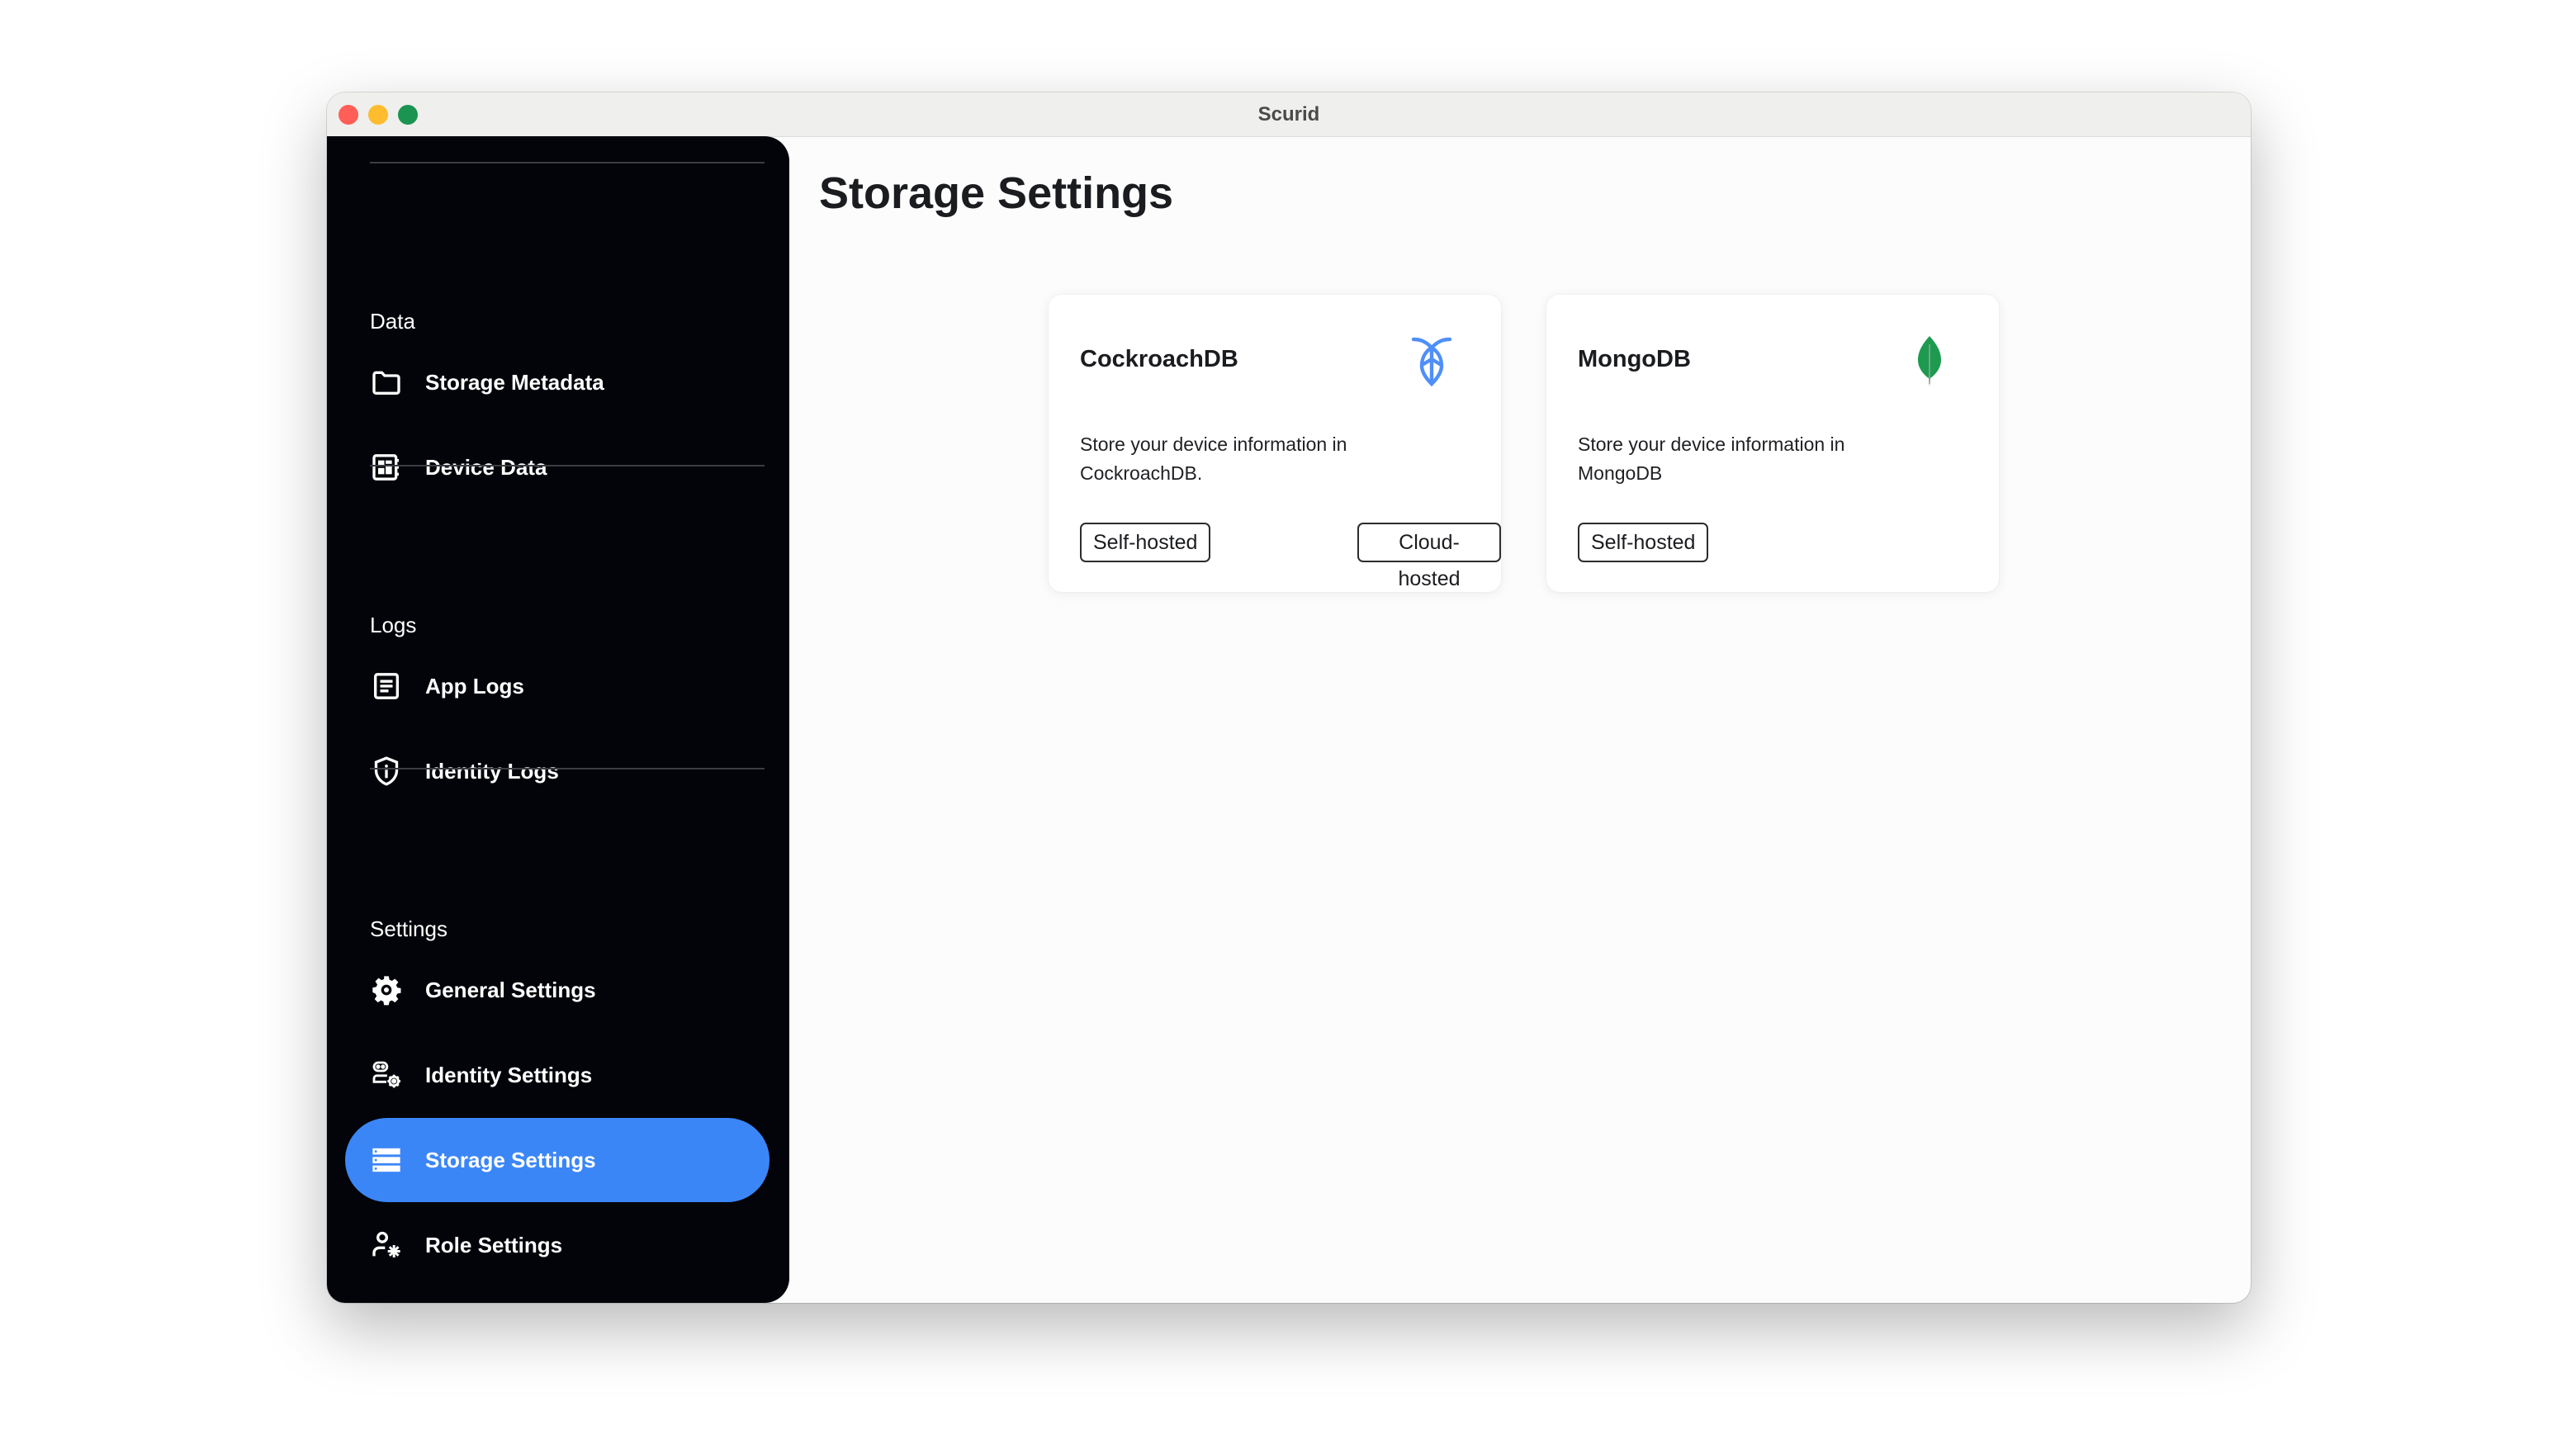 Image resolution: width=2576 pixels, height=1449 pixels. I want to click on user-gear-icon, so click(386, 1245).